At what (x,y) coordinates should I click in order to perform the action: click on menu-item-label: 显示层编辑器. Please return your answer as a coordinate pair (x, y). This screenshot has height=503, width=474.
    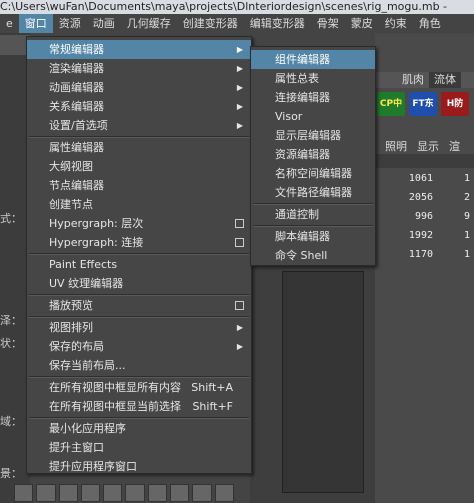
    Looking at the image, I should click on (308, 135).